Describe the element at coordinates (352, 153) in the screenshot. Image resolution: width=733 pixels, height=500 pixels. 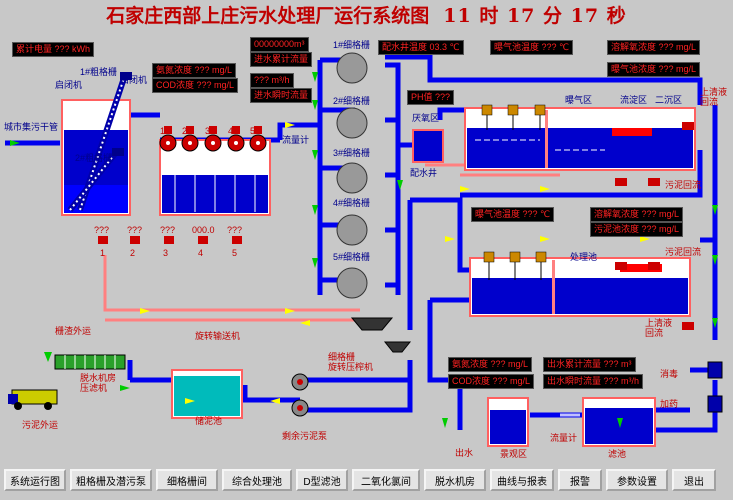
I see `fine3-label: 3#细格栅` at that location.